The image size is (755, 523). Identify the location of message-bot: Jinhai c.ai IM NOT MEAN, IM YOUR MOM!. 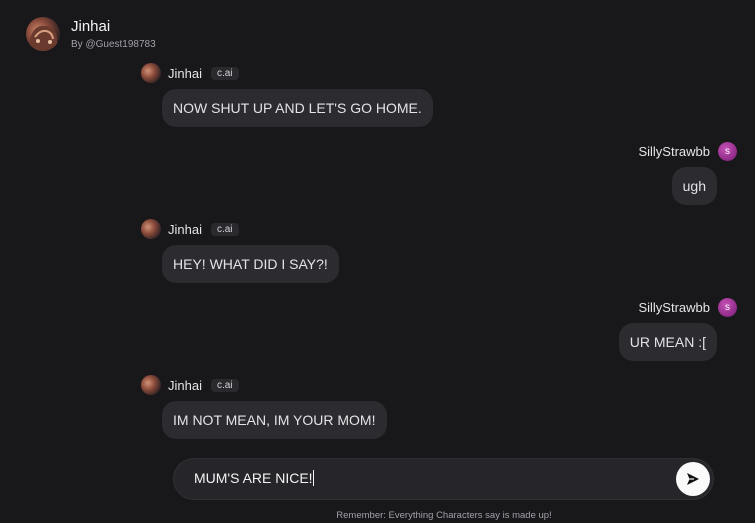
(264, 407).